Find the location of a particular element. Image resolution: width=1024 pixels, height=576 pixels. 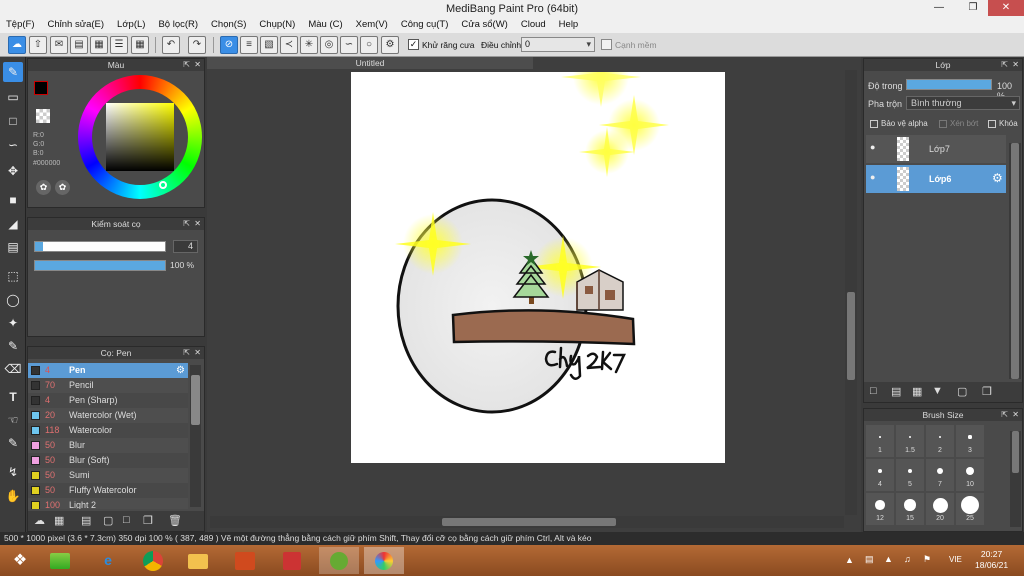

brush-list-scrollbar is located at coordinates (195, 436).